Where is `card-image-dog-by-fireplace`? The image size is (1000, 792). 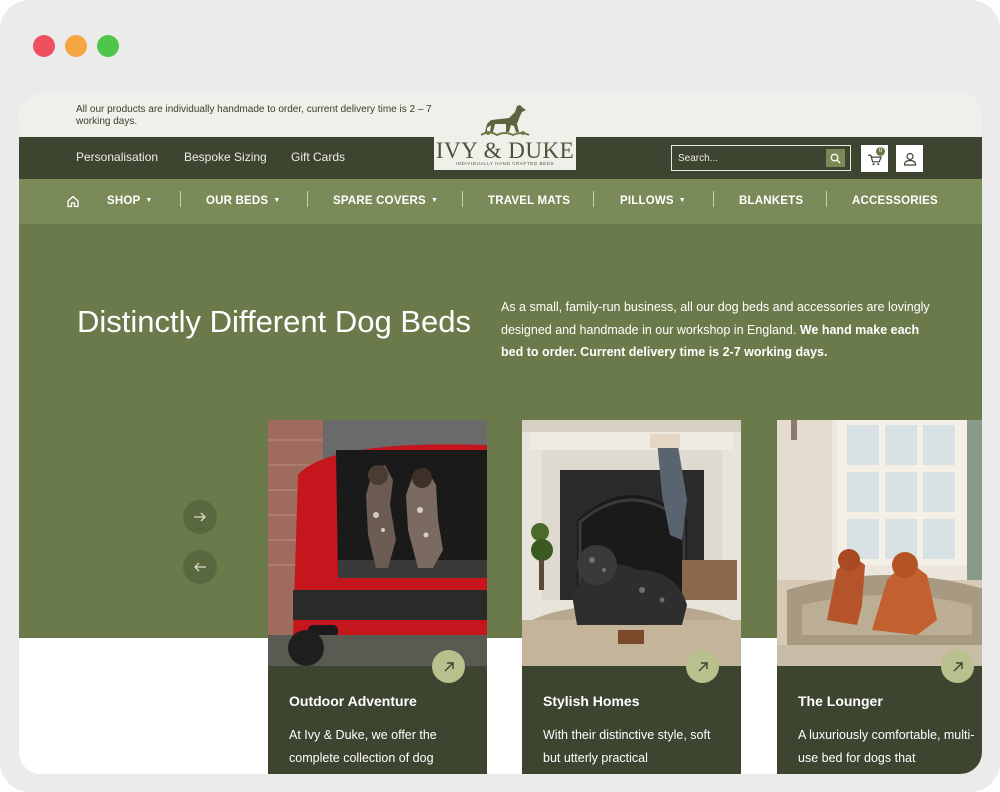 card-image-dog-by-fireplace is located at coordinates (631, 543).